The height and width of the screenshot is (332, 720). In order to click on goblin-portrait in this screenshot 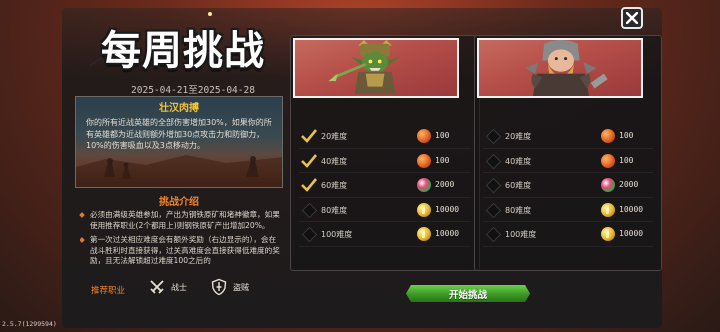, I will do `click(376, 68)`.